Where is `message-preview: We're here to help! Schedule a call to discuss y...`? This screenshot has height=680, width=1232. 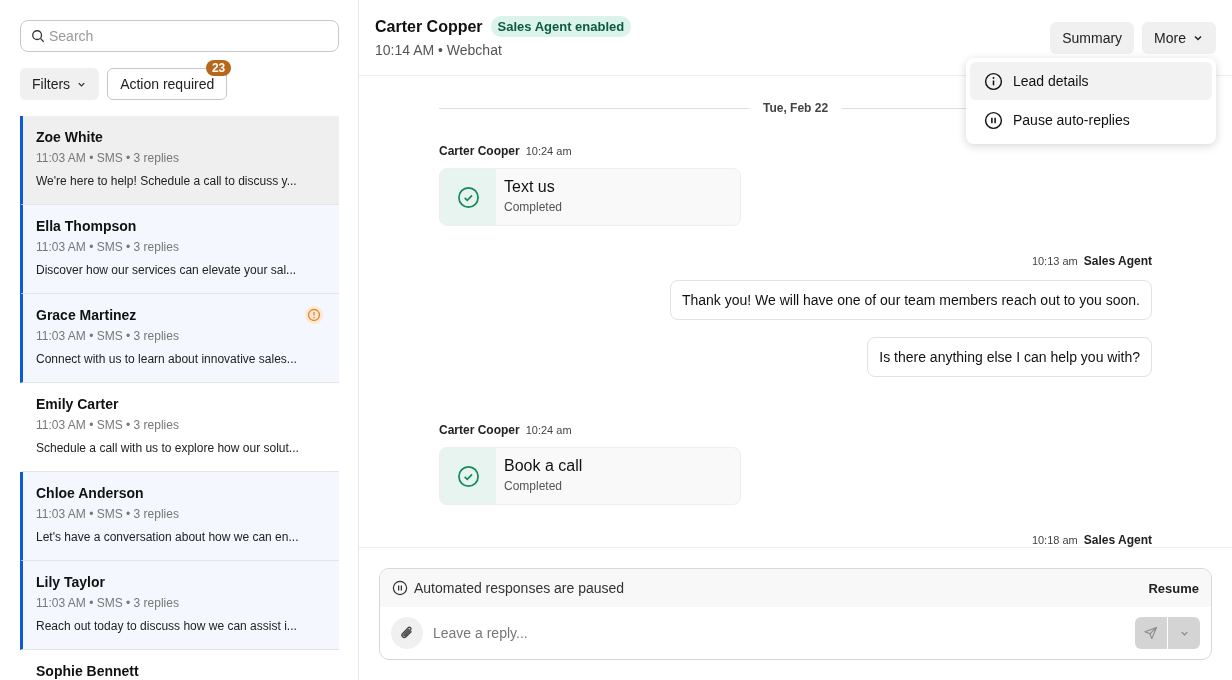
message-preview: We're here to help! Schedule a call to discuss y... is located at coordinates (167, 181).